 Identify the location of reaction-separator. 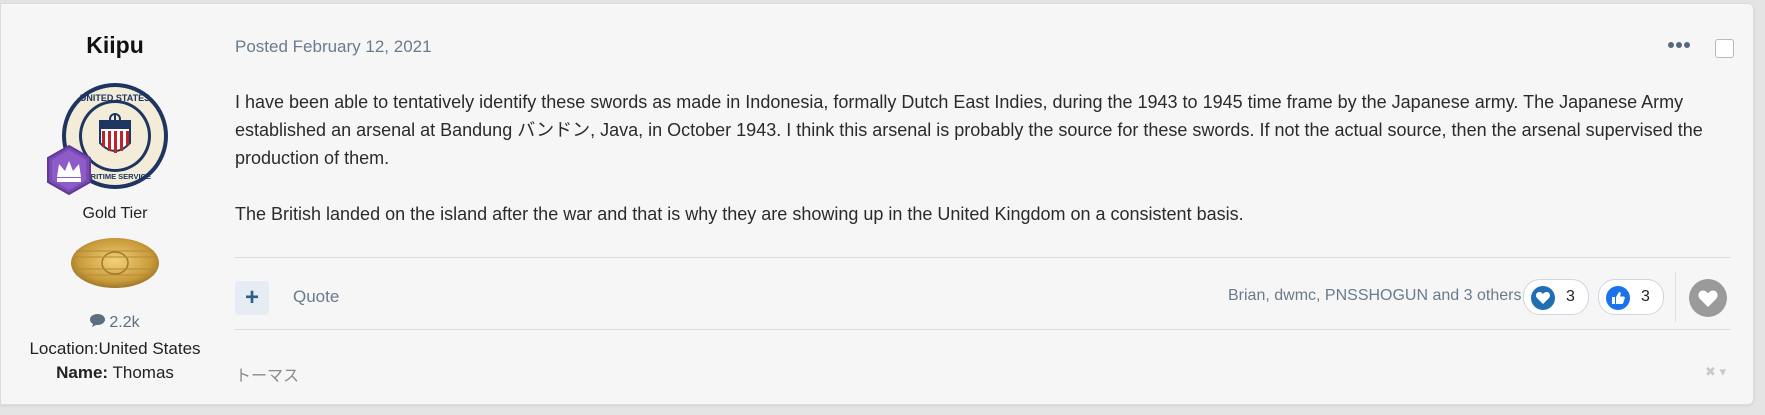
(1675, 297).